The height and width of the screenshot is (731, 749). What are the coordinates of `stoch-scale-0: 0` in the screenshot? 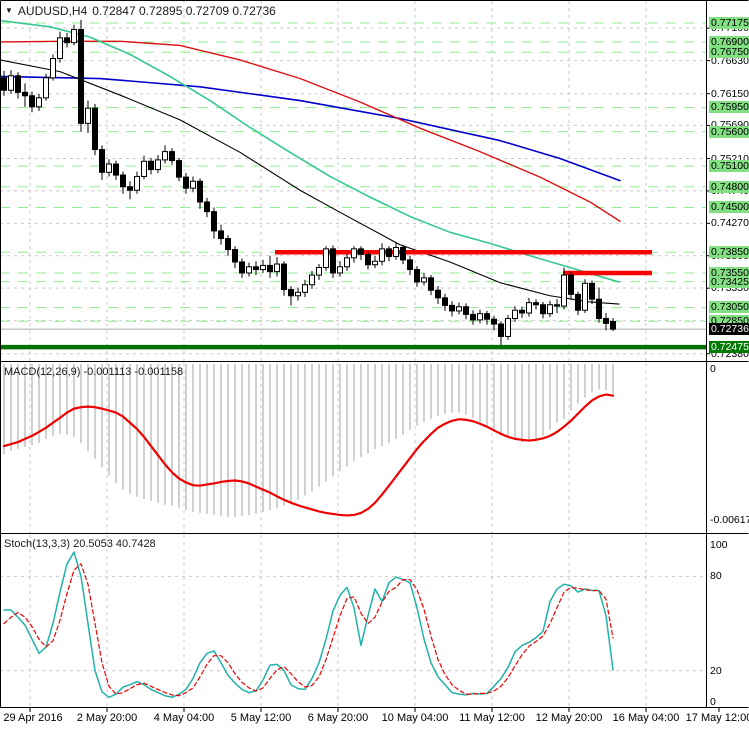 It's located at (713, 702).